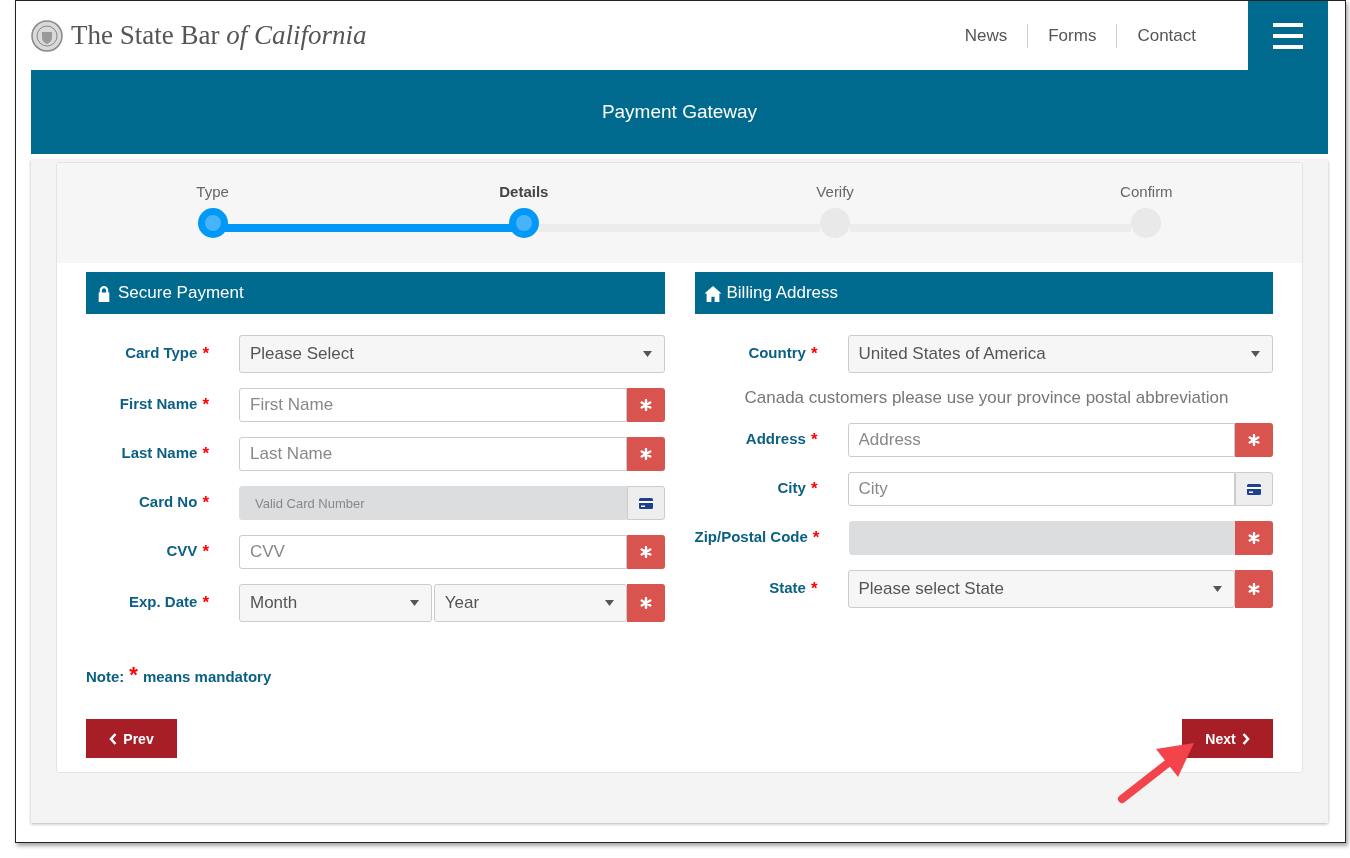 The width and height of the screenshot is (1350, 858). What do you see at coordinates (1072, 35) in the screenshot?
I see `nav-link: Forms` at bounding box center [1072, 35].